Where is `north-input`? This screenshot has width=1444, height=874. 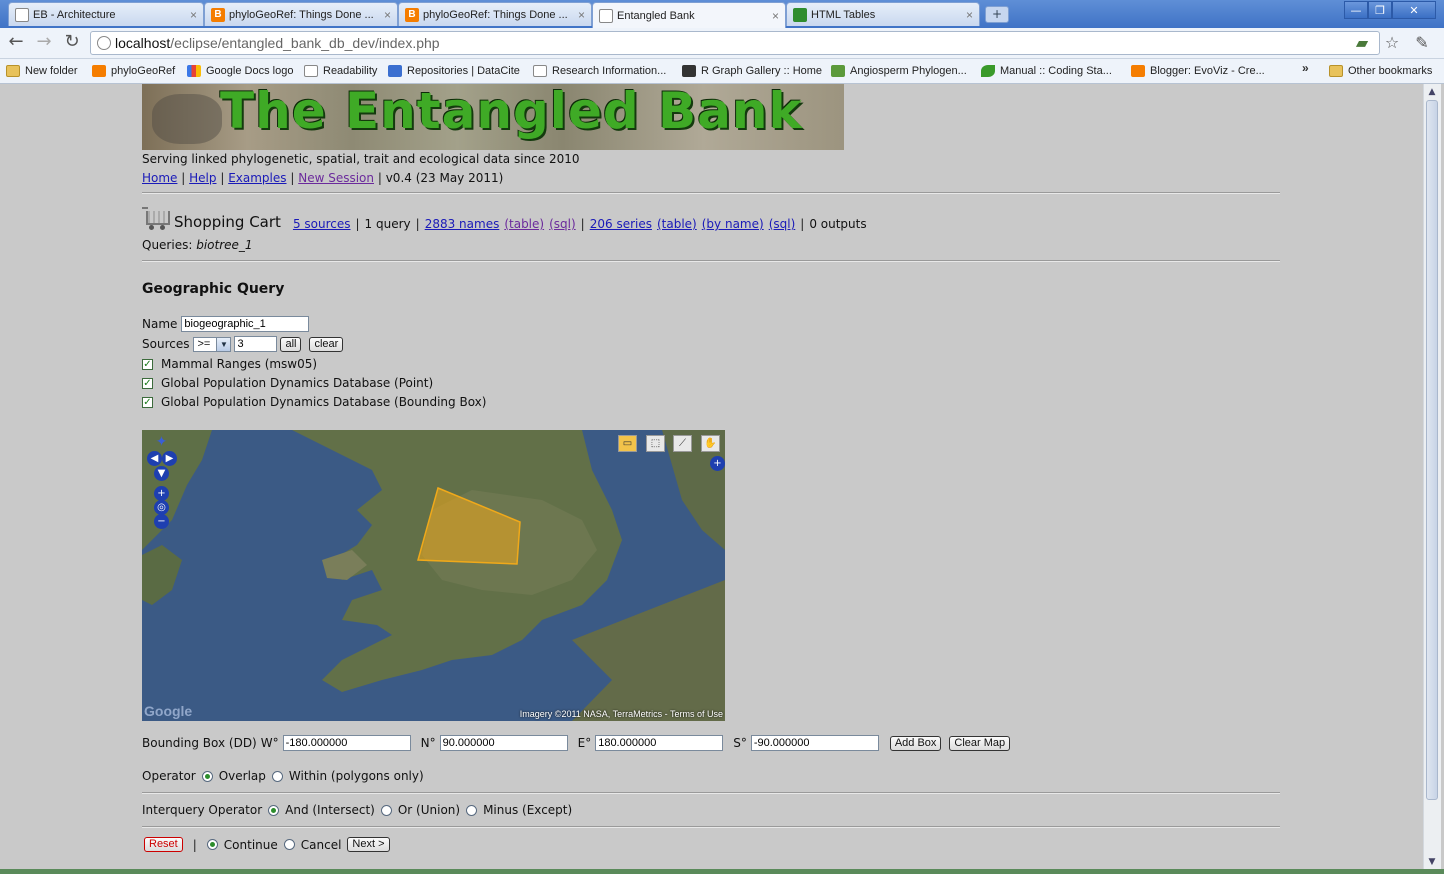 north-input is located at coordinates (503, 743).